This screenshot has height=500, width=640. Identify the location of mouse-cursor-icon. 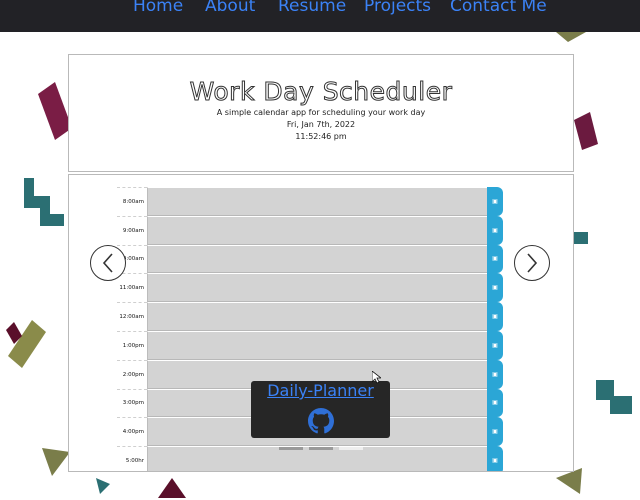
(376, 377).